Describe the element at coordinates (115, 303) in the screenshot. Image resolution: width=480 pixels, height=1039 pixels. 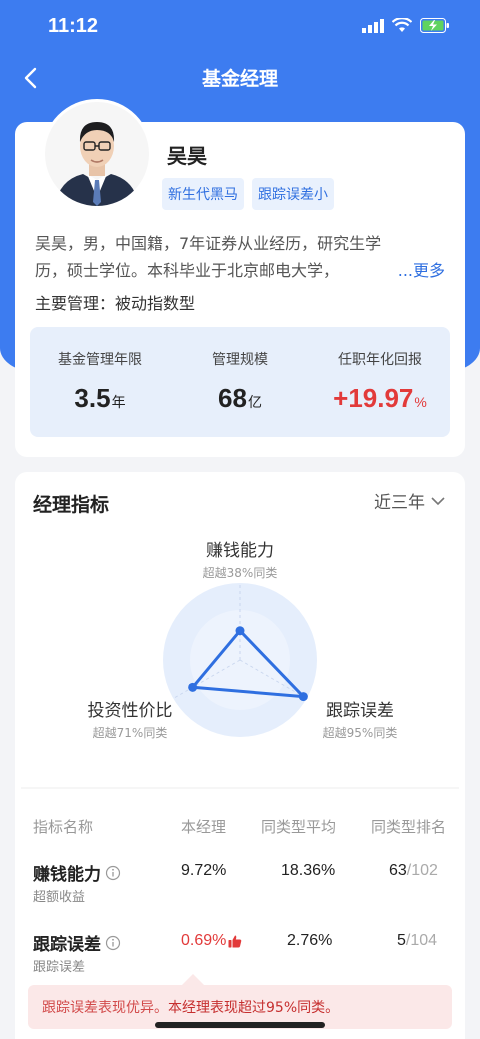
I see `main-manage-type: 主要管理：被动指数型` at that location.